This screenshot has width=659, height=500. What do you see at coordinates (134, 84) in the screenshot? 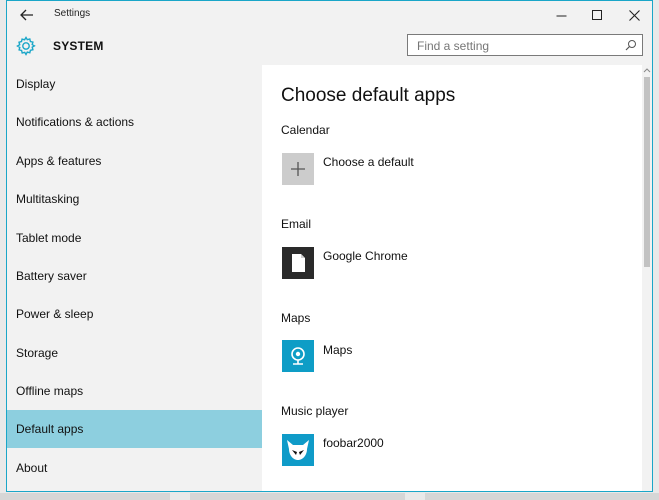
I see `sidebar-item-display: Display` at bounding box center [134, 84].